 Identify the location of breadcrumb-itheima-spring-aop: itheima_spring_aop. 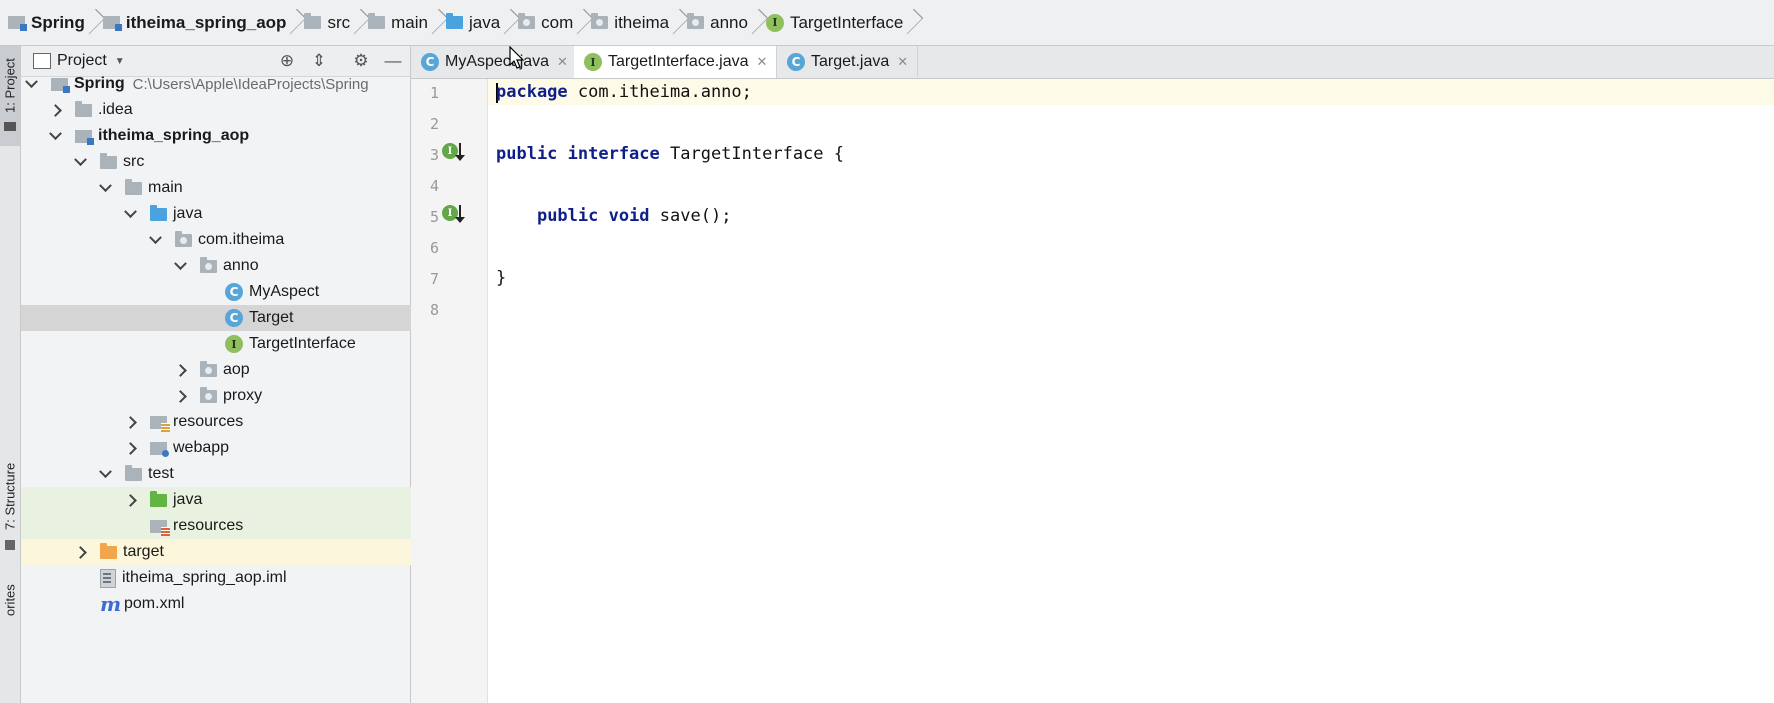
(196, 22).